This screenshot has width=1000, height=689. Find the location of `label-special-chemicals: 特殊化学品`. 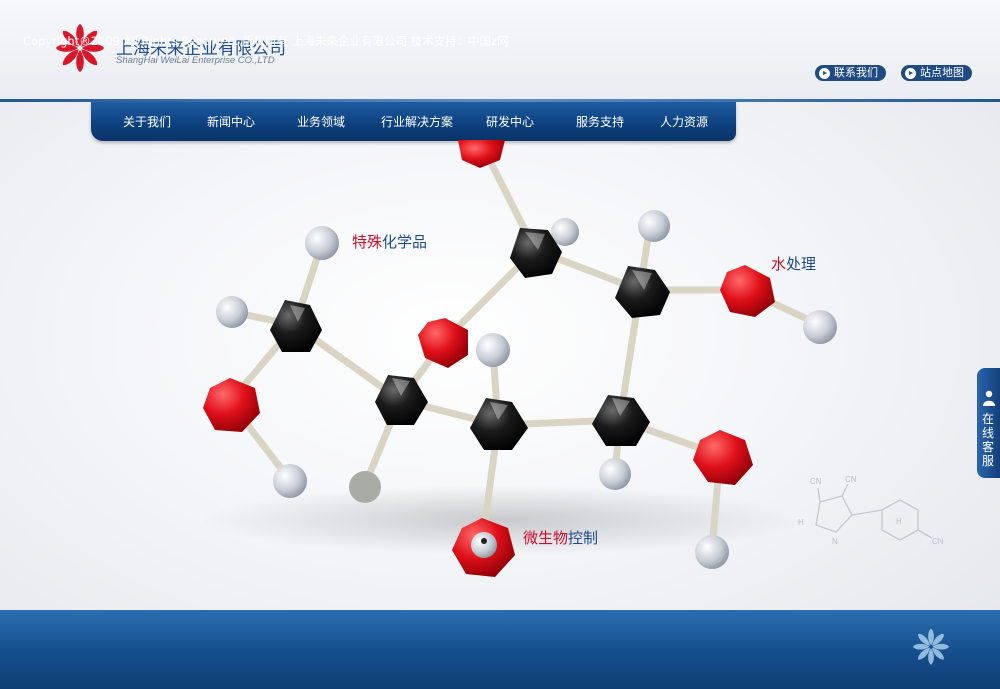

label-special-chemicals: 特殊化学品 is located at coordinates (389, 241).